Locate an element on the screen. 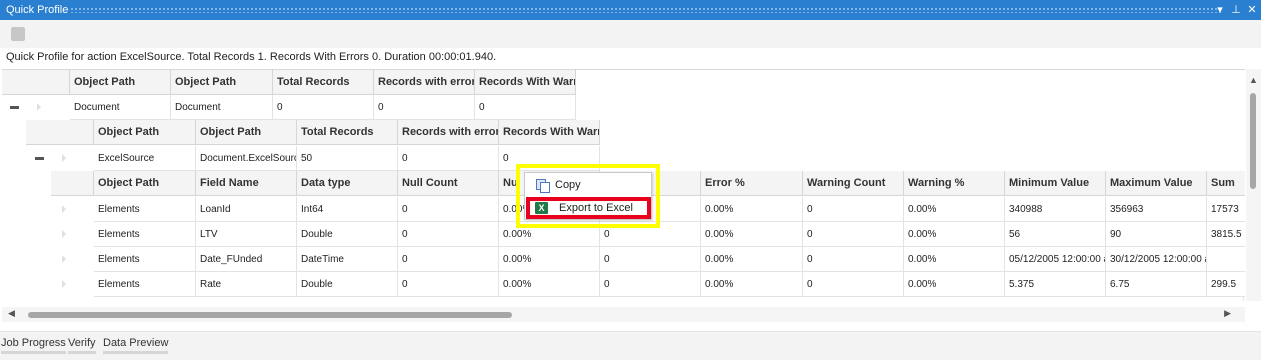 The image size is (1261, 360). table-cell: Int64 is located at coordinates (347, 209).